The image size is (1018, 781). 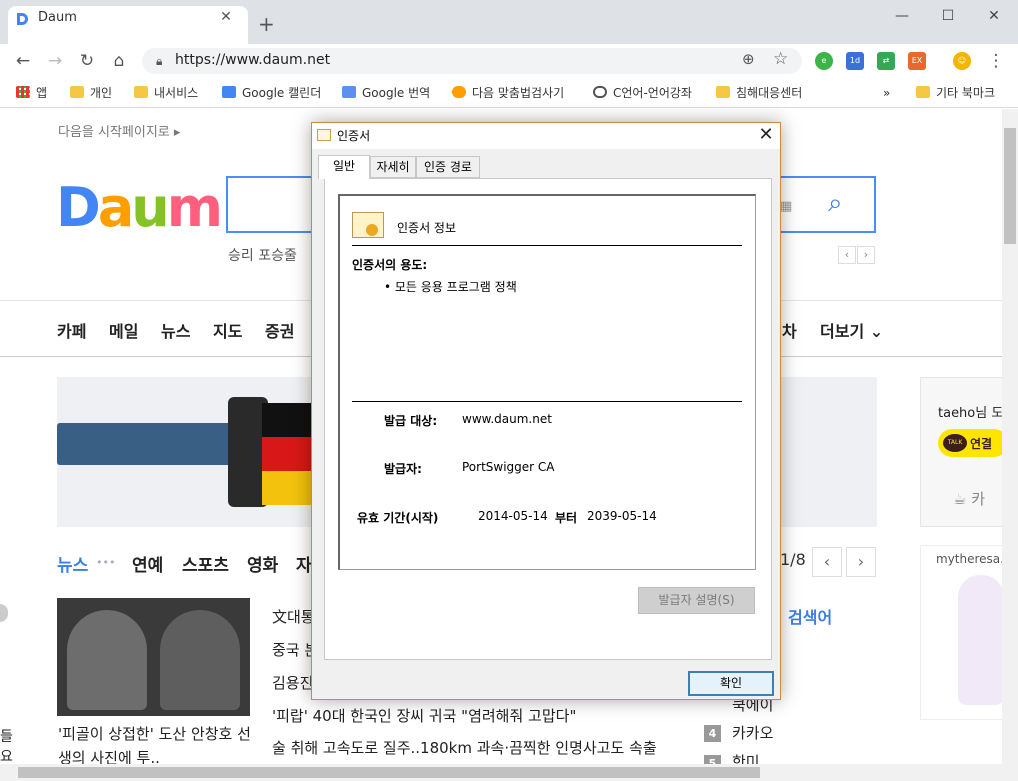 What do you see at coordinates (403, 469) in the screenshot?
I see `issuer-label: 발급자:` at bounding box center [403, 469].